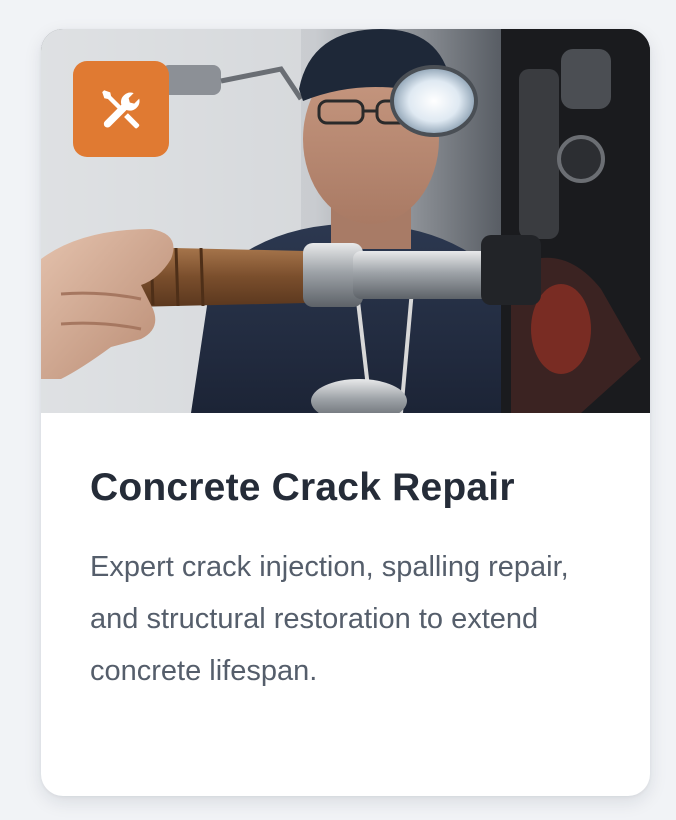 The image size is (676, 820). Describe the element at coordinates (302, 487) in the screenshot. I see `card-title: Concrete Crack Repair` at that location.